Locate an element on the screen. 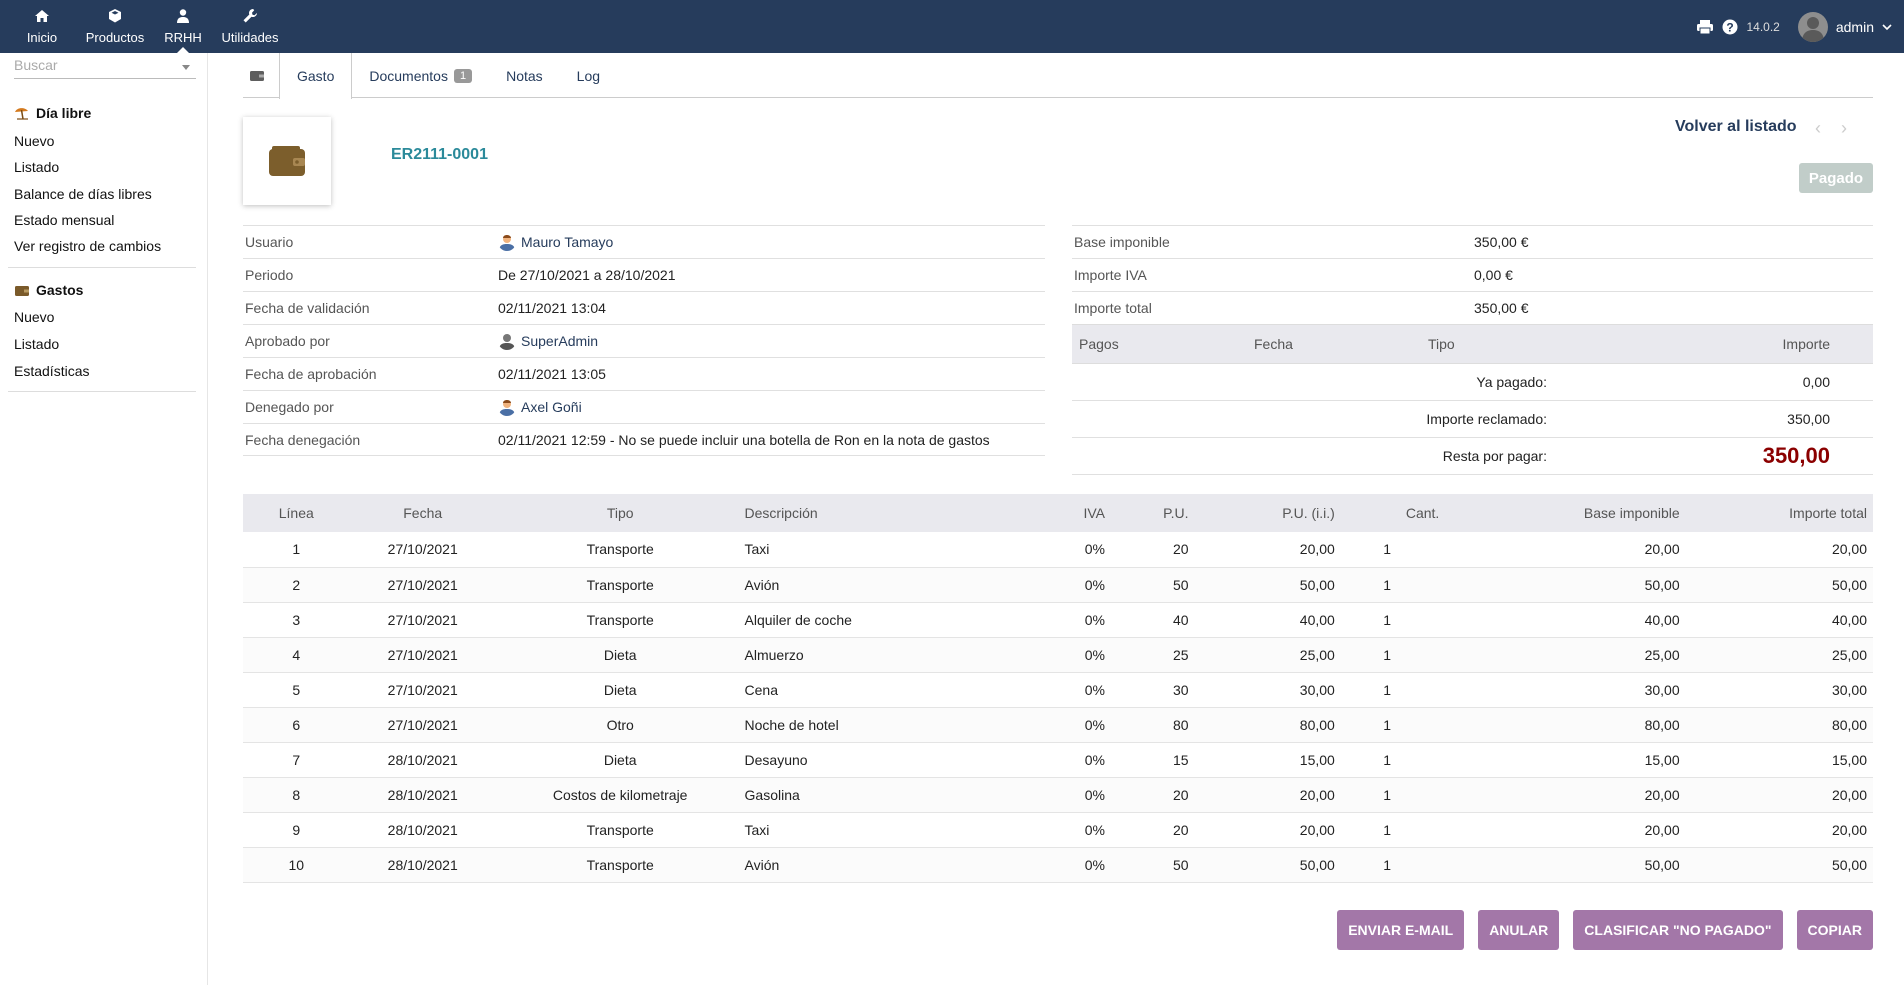 Image resolution: width=1904 pixels, height=985 pixels. amount-label: Importe IVA is located at coordinates (1110, 275).